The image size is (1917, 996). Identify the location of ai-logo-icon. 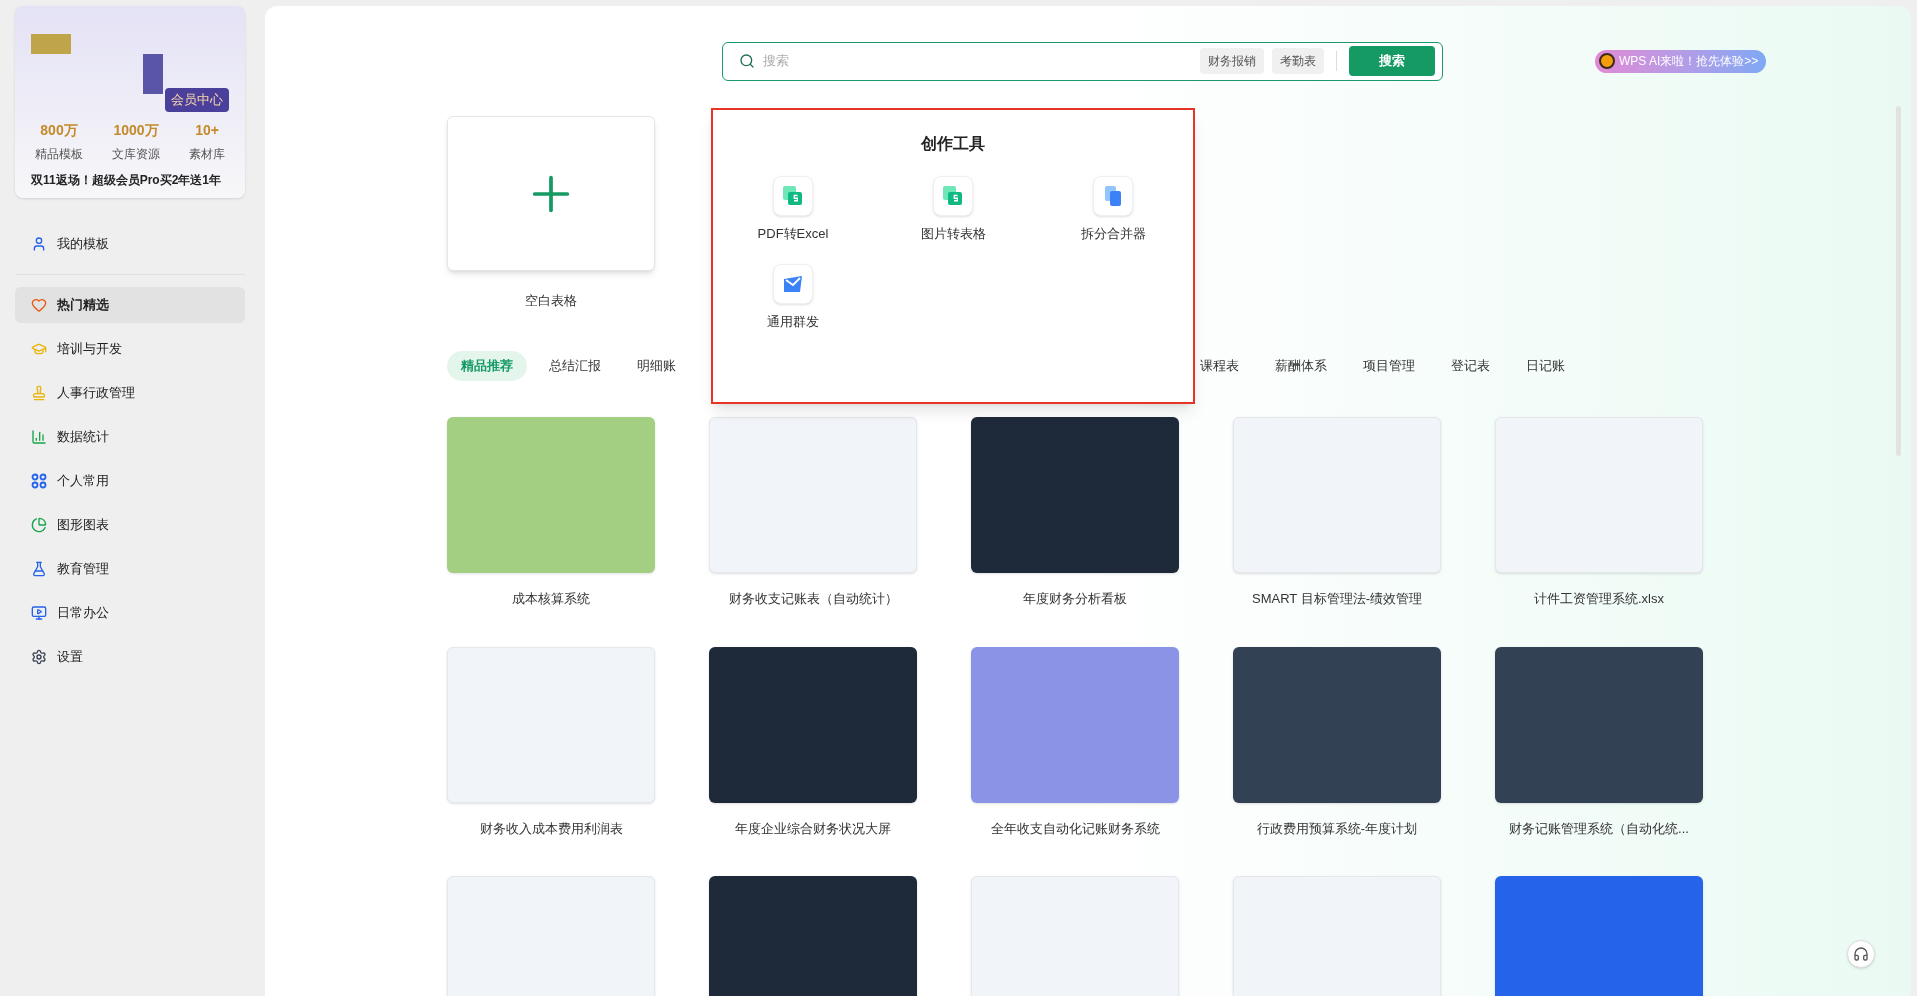
(1607, 61).